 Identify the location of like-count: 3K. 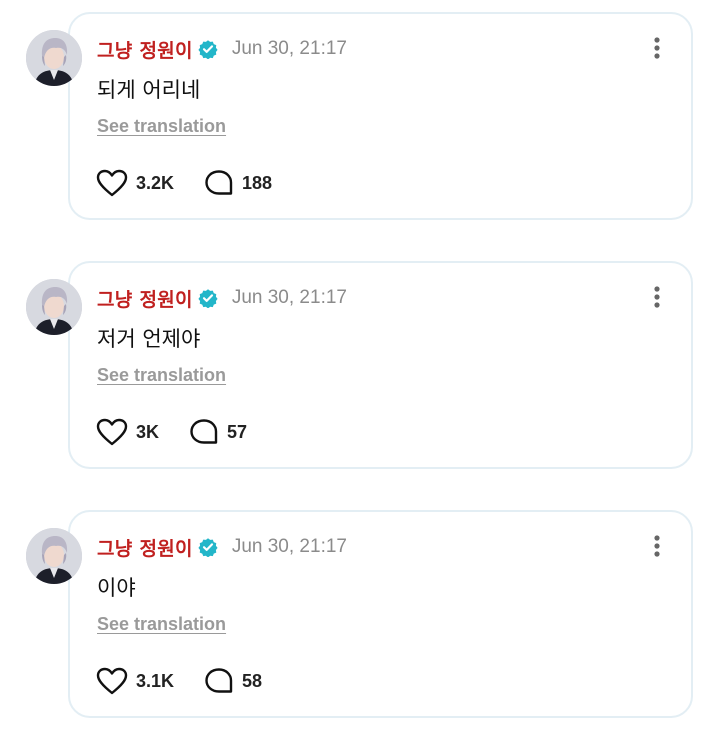
(148, 431).